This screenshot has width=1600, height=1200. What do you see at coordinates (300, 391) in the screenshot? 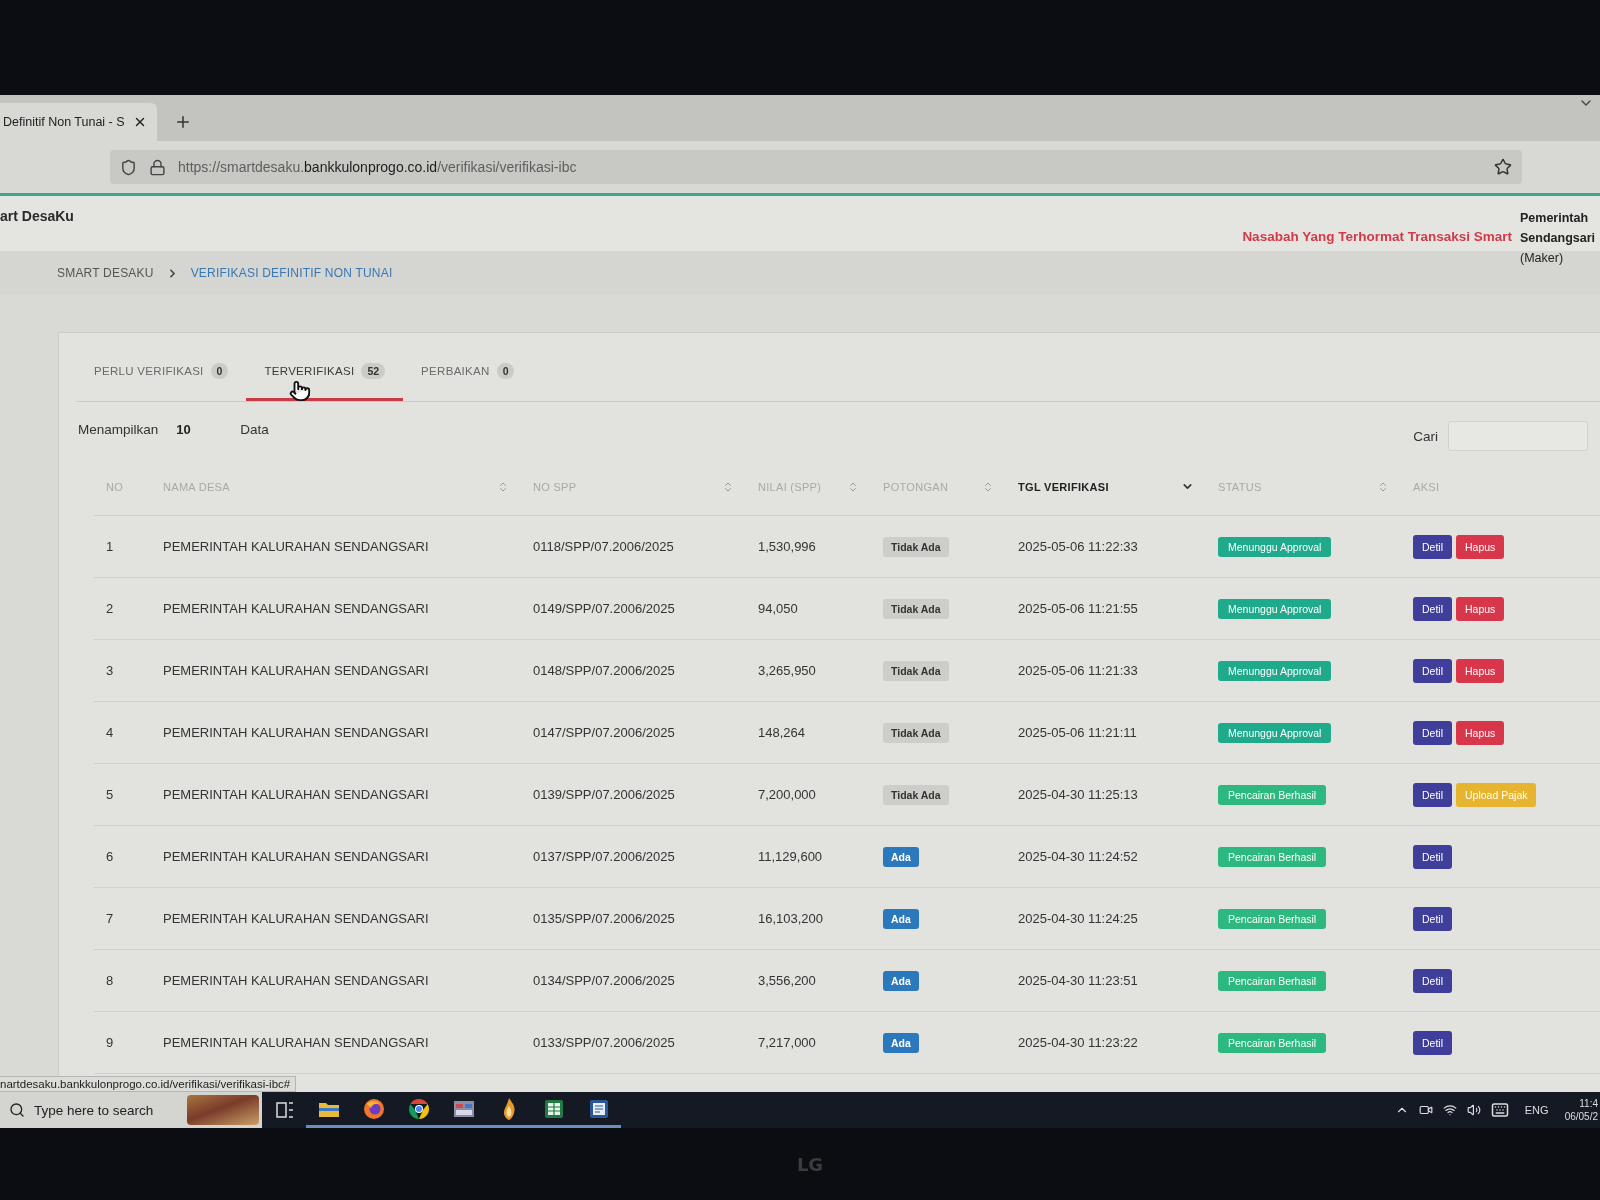
I see `hand-cursor-icon` at bounding box center [300, 391].